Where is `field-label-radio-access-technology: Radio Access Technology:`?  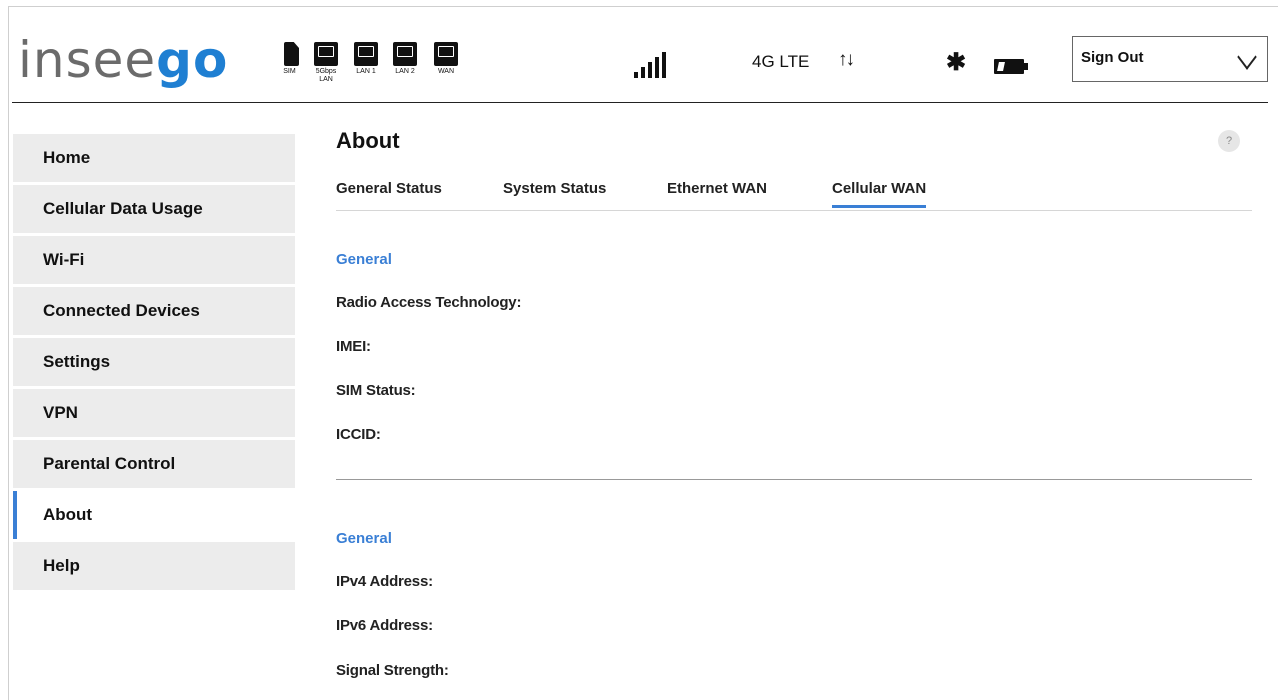 field-label-radio-access-technology: Radio Access Technology: is located at coordinates (429, 302).